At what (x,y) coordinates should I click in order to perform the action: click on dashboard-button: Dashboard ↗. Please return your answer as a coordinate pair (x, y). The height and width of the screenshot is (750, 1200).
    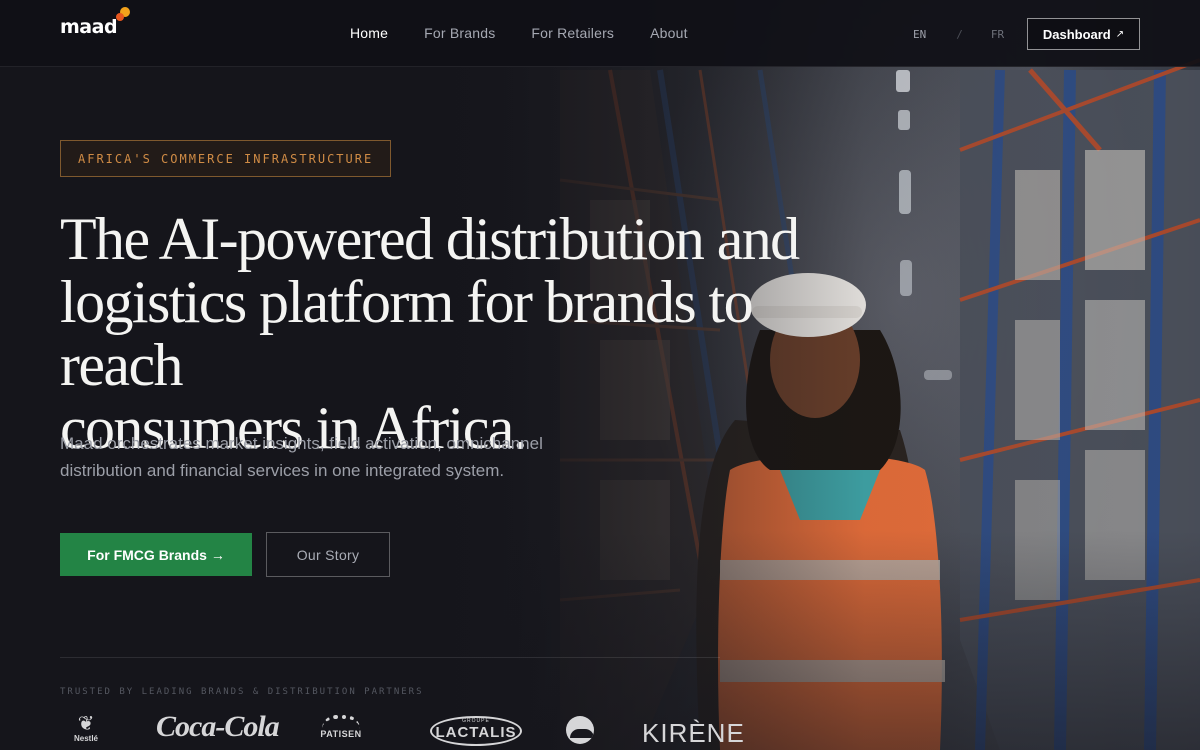
    Looking at the image, I should click on (1083, 34).